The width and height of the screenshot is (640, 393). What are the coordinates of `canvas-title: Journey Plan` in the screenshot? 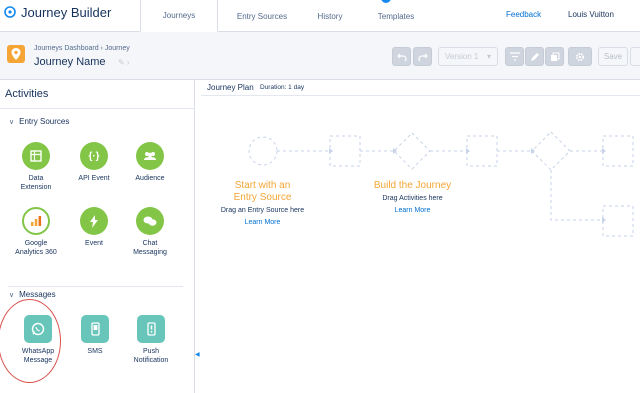 It's located at (230, 87).